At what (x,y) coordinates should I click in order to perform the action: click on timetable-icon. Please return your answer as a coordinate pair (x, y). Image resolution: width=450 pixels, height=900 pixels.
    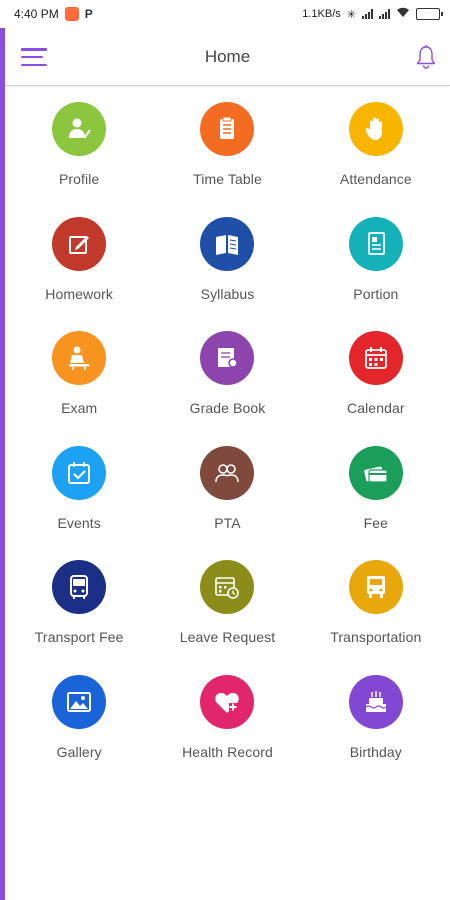
    Looking at the image, I should click on (227, 129).